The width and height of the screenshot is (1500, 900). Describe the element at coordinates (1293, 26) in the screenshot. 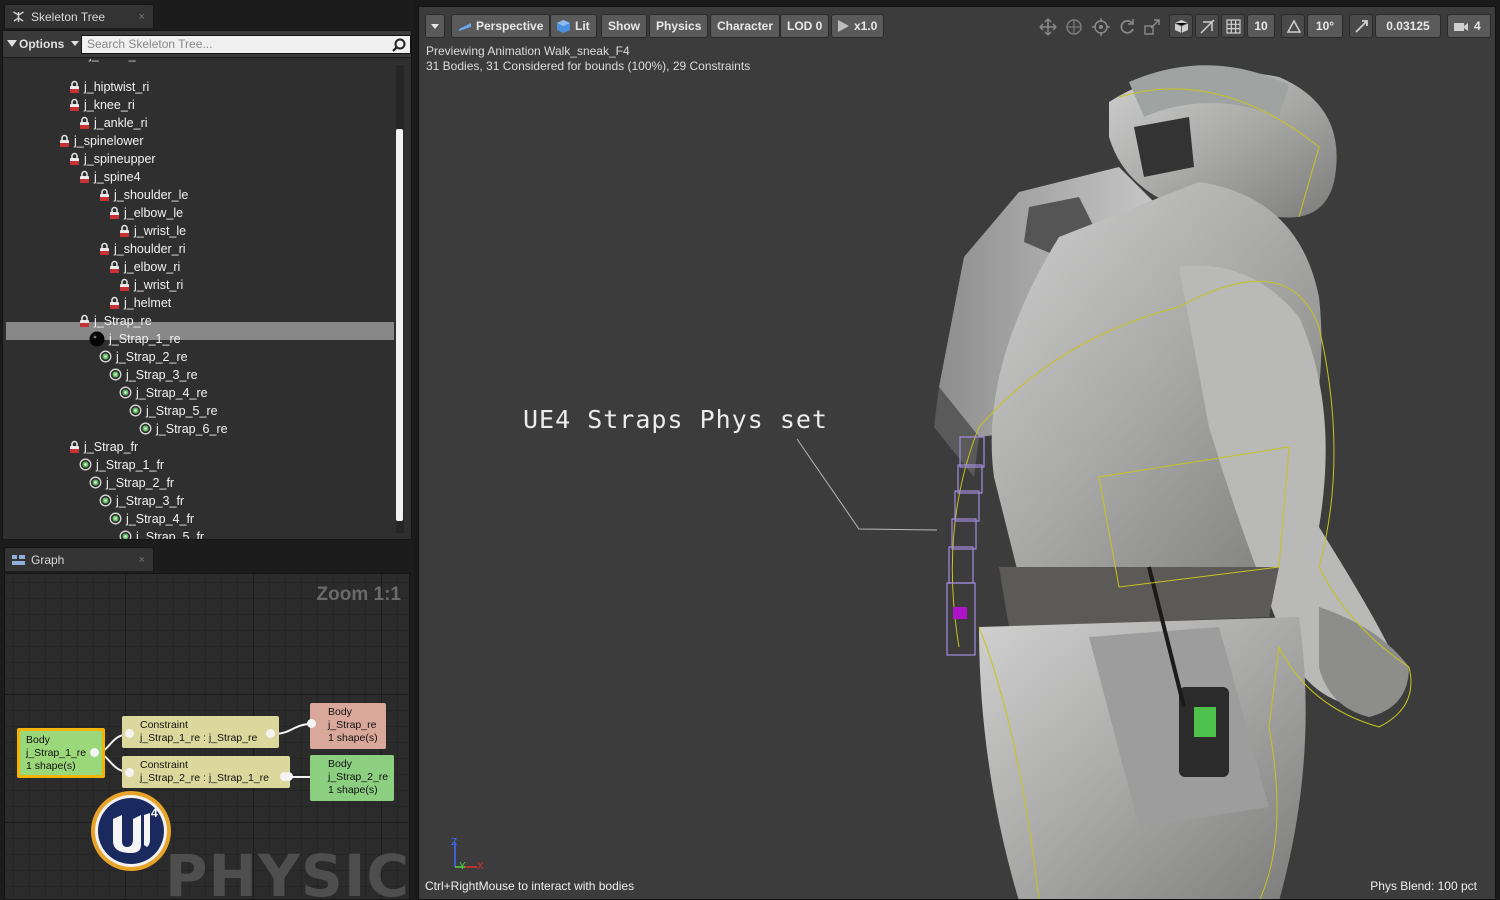

I see `rotation-snap-toggle` at that location.